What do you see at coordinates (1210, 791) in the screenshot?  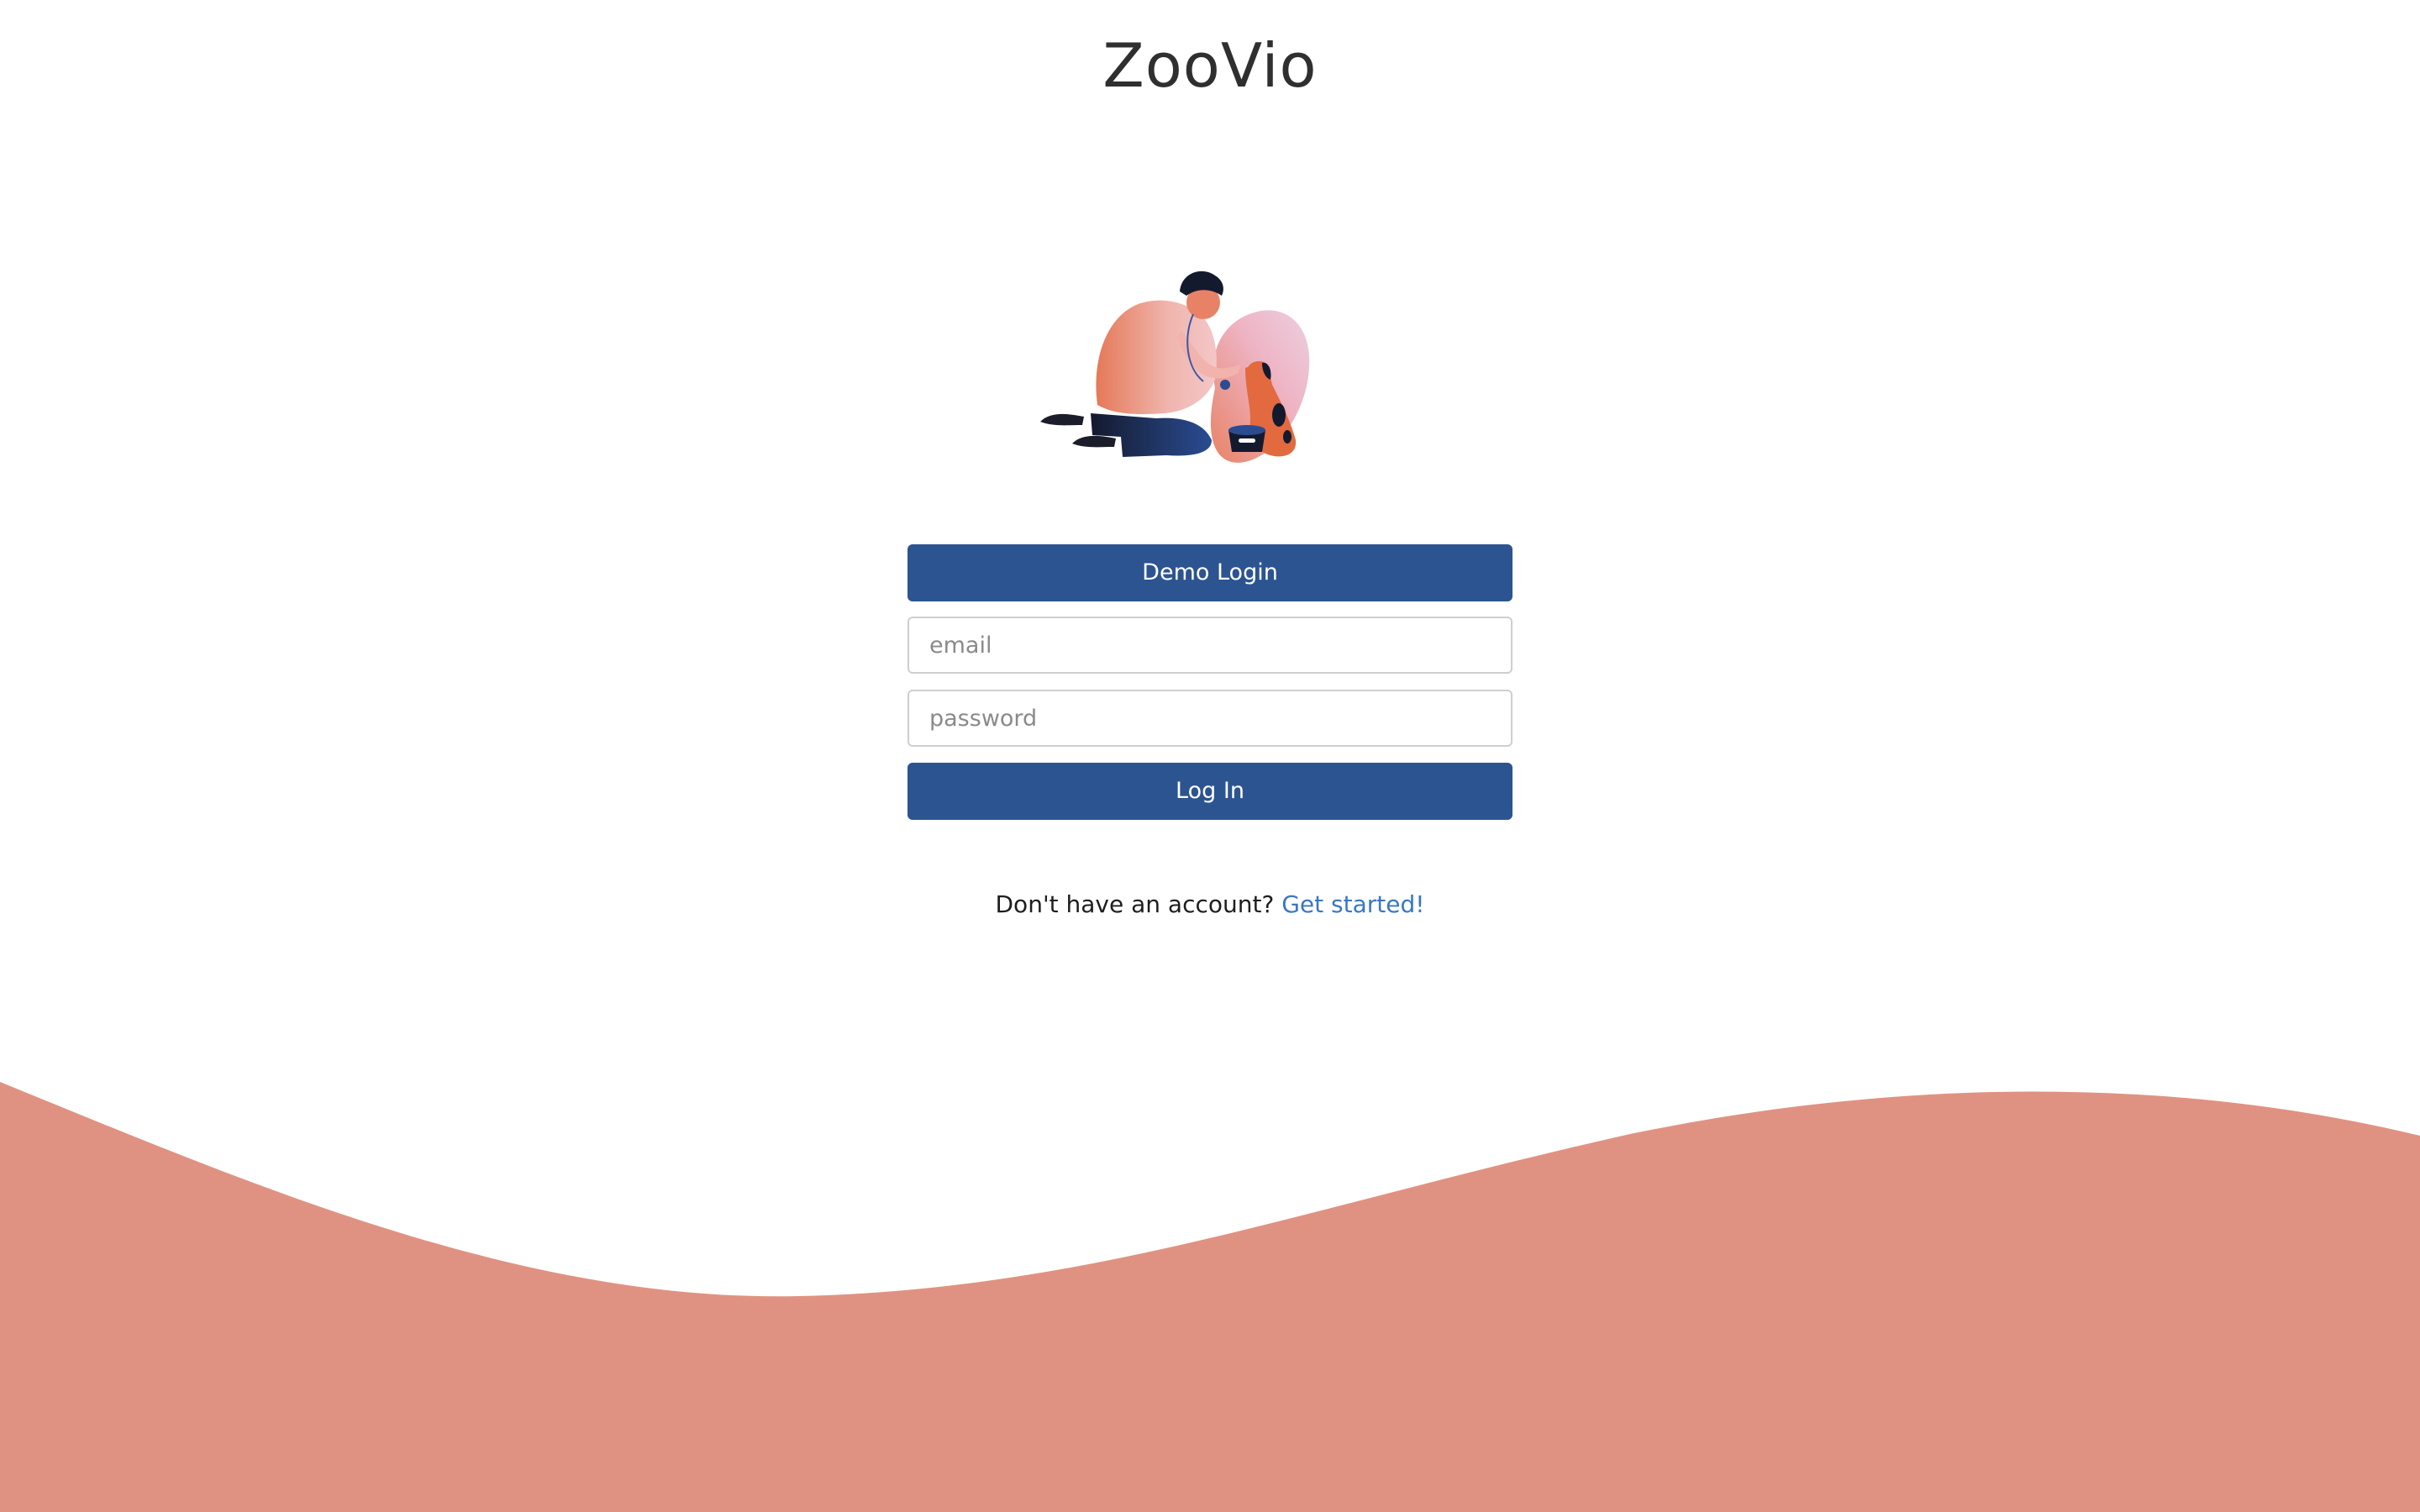 I see `log-in-button: Log In` at bounding box center [1210, 791].